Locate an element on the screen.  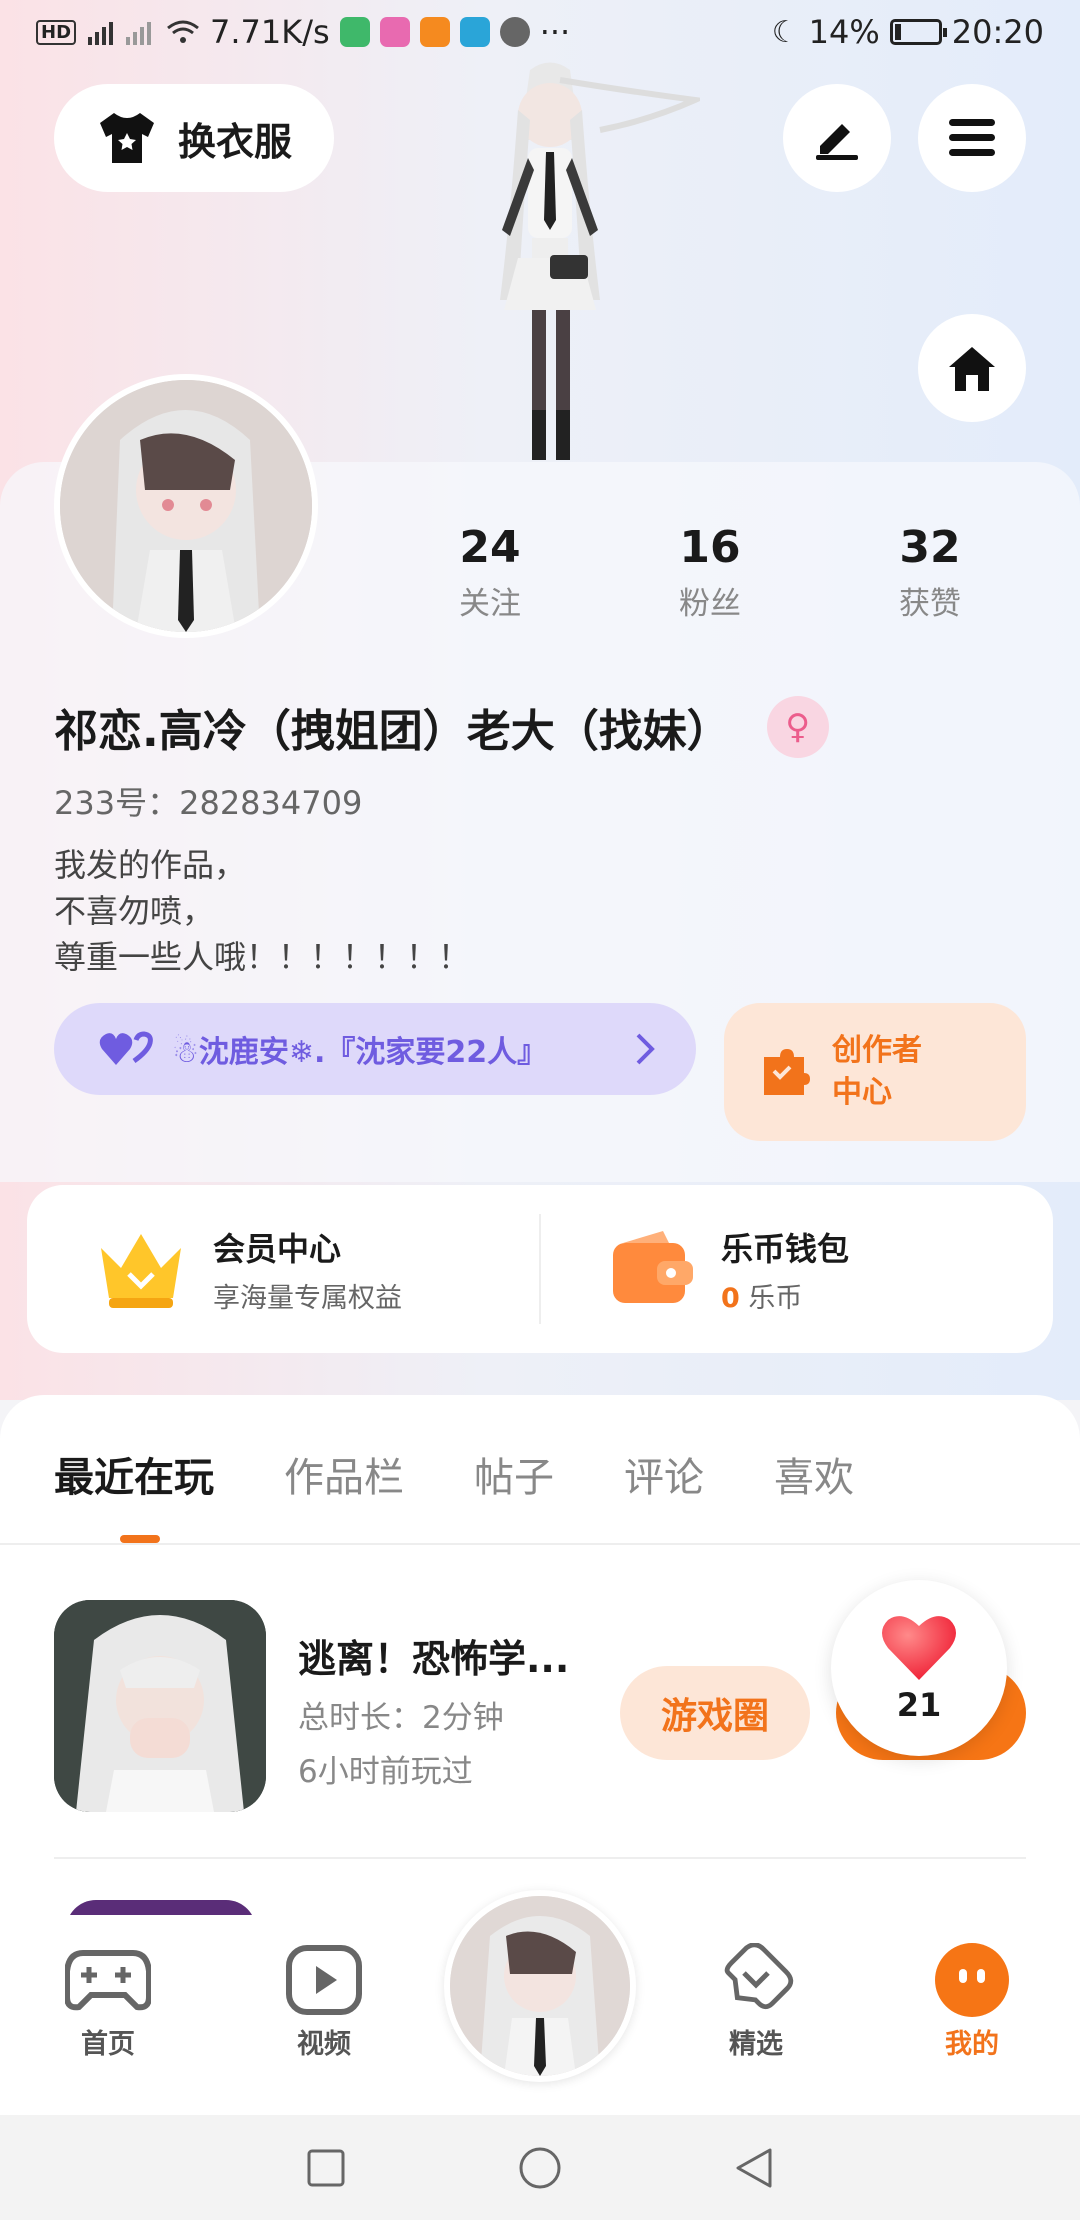
status-bar: HD 7.71K/s ··· ☾ 14% 20:20 is located at coordinates (540, 32).